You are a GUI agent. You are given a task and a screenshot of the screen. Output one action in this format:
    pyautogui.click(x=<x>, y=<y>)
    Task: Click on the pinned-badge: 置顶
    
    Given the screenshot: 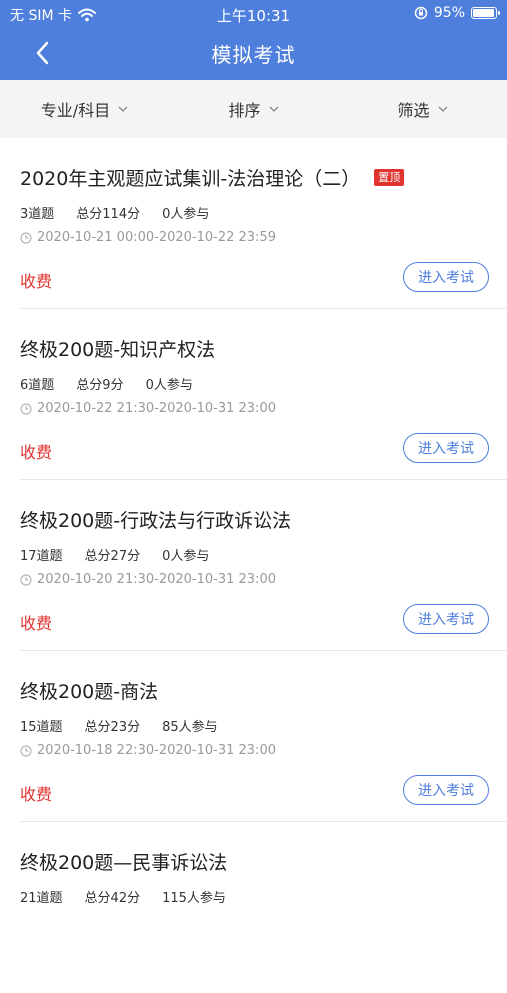 What is the action you would take?
    pyautogui.click(x=389, y=177)
    